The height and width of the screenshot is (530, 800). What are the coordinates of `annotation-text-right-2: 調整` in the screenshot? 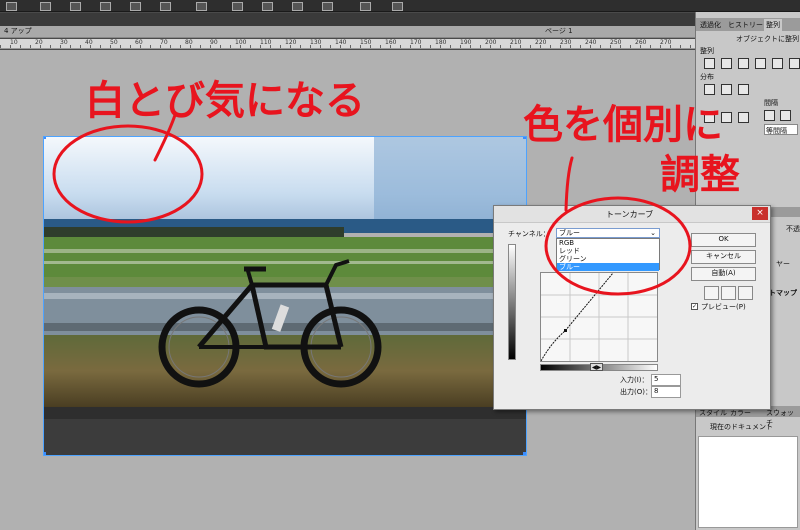 It's located at (700, 175).